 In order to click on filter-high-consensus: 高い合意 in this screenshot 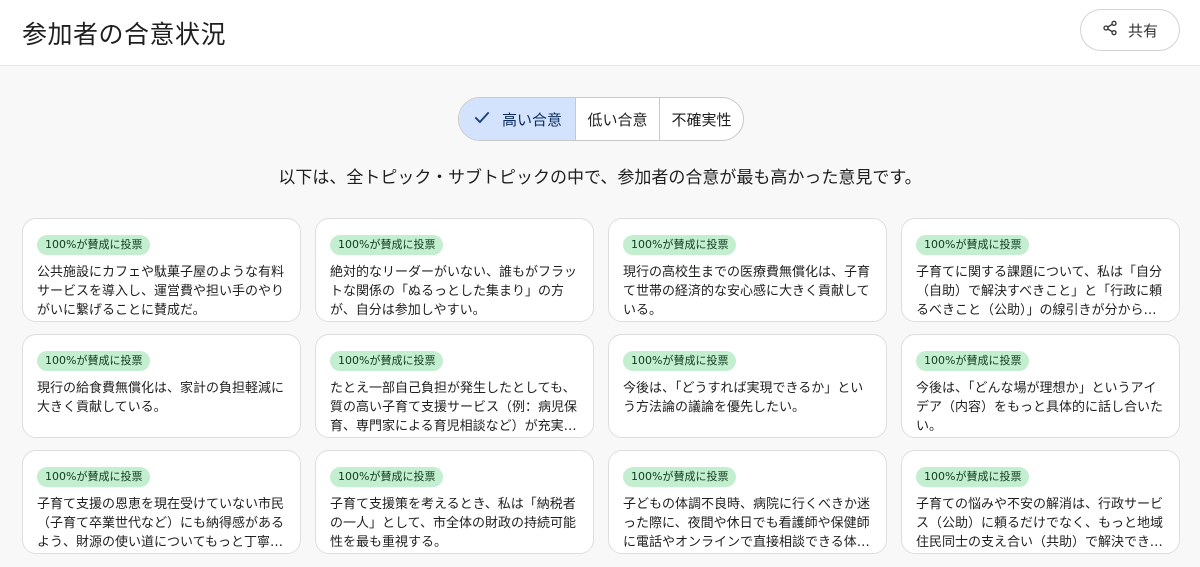, I will do `click(517, 119)`.